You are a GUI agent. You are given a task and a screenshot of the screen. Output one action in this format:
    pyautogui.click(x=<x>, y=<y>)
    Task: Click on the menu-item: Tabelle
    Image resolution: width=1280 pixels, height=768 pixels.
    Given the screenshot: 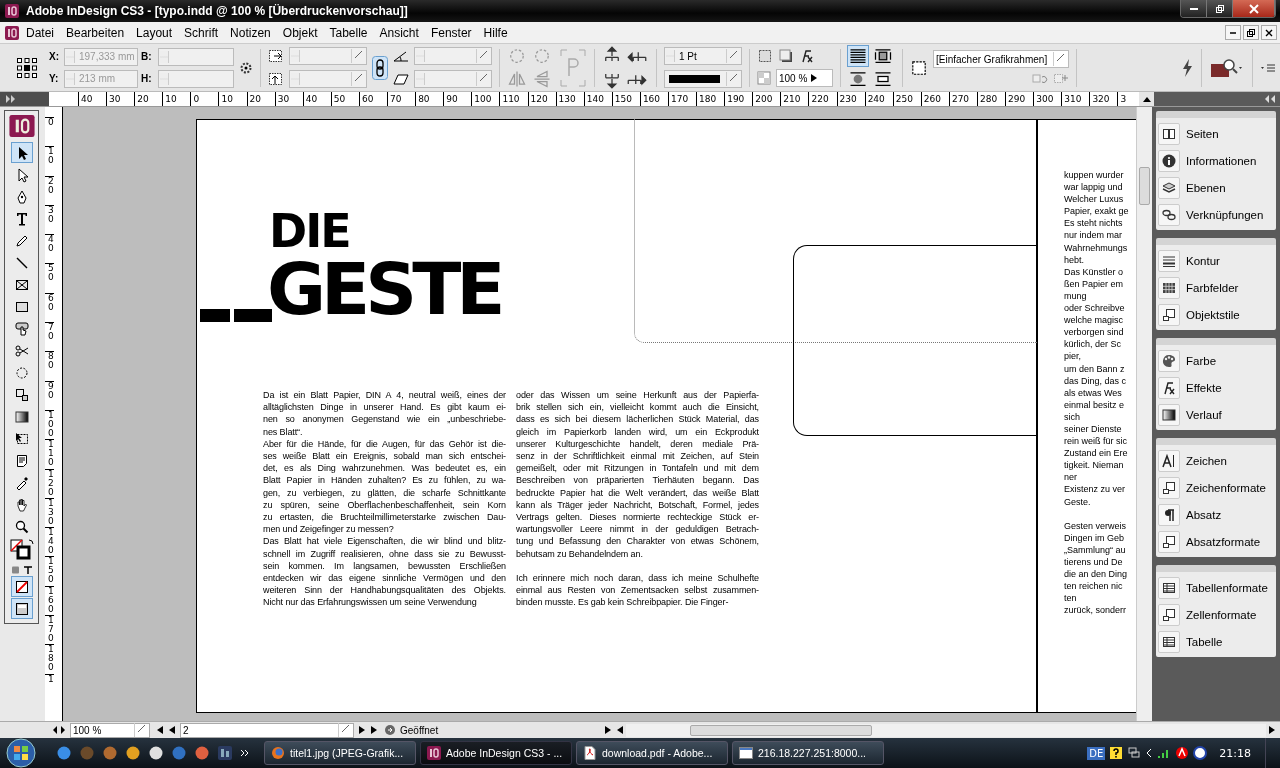 What is the action you would take?
    pyautogui.click(x=348, y=32)
    